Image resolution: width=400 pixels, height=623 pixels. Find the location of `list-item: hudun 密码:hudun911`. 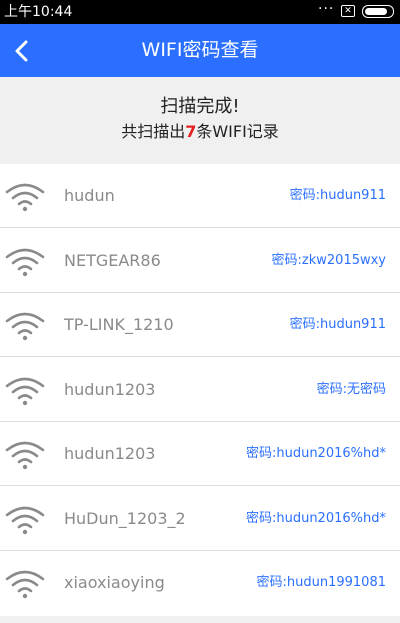

list-item: hudun 密码:hudun911 is located at coordinates (200, 196).